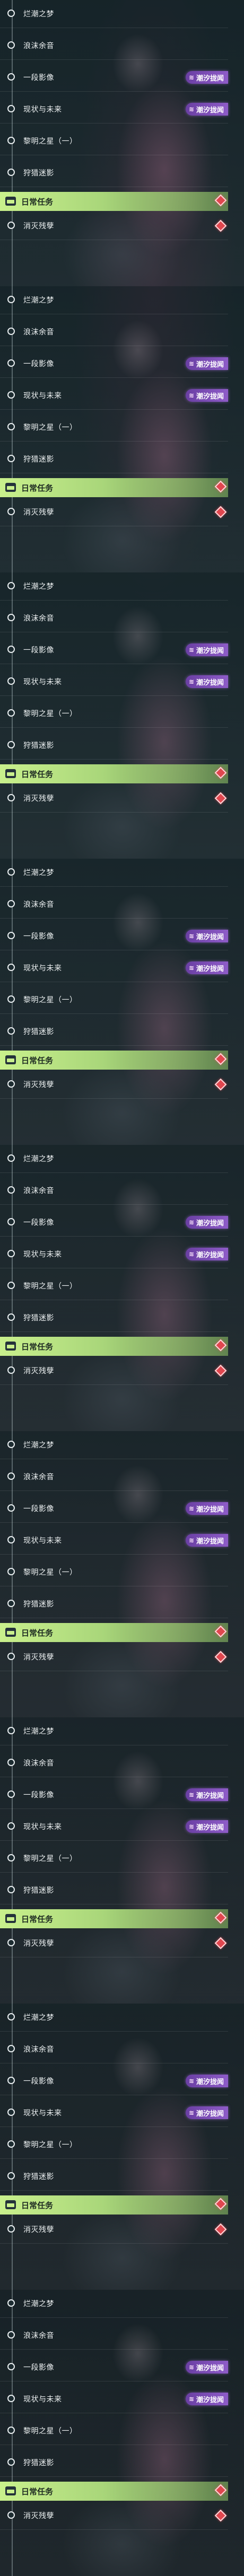 The image size is (244, 2576). Describe the element at coordinates (221, 225) in the screenshot. I see `gem-icon` at that location.